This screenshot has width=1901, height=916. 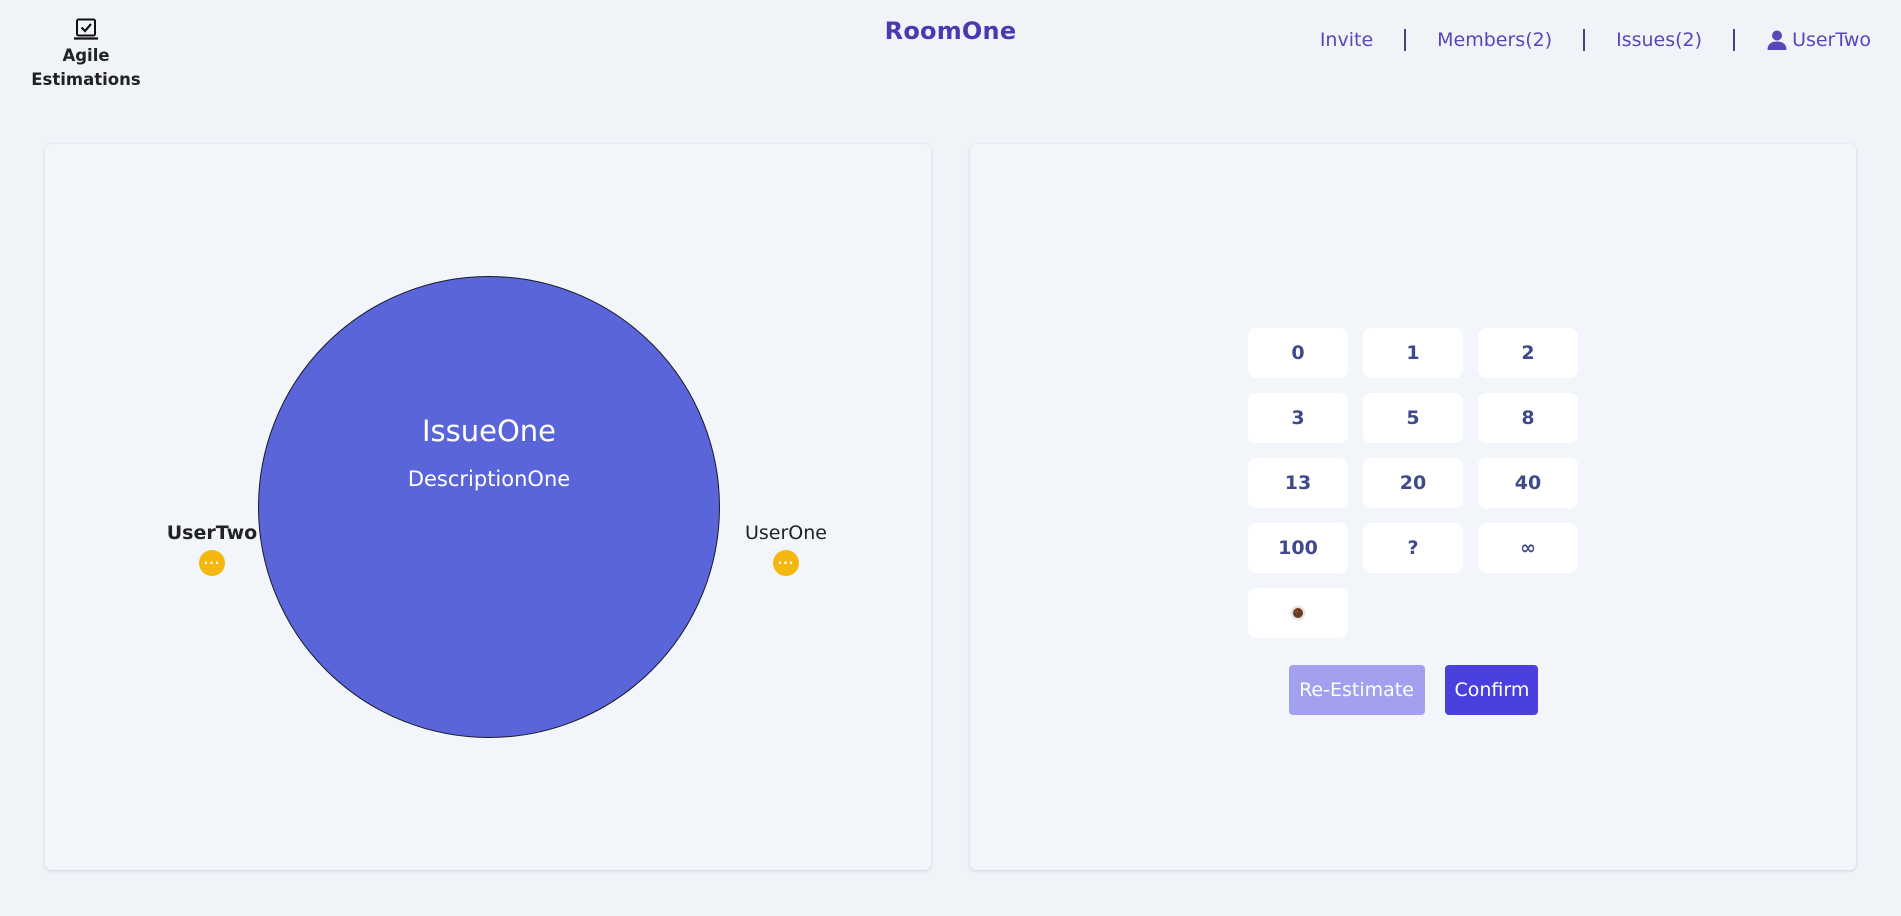 I want to click on user-icon, so click(x=1777, y=40).